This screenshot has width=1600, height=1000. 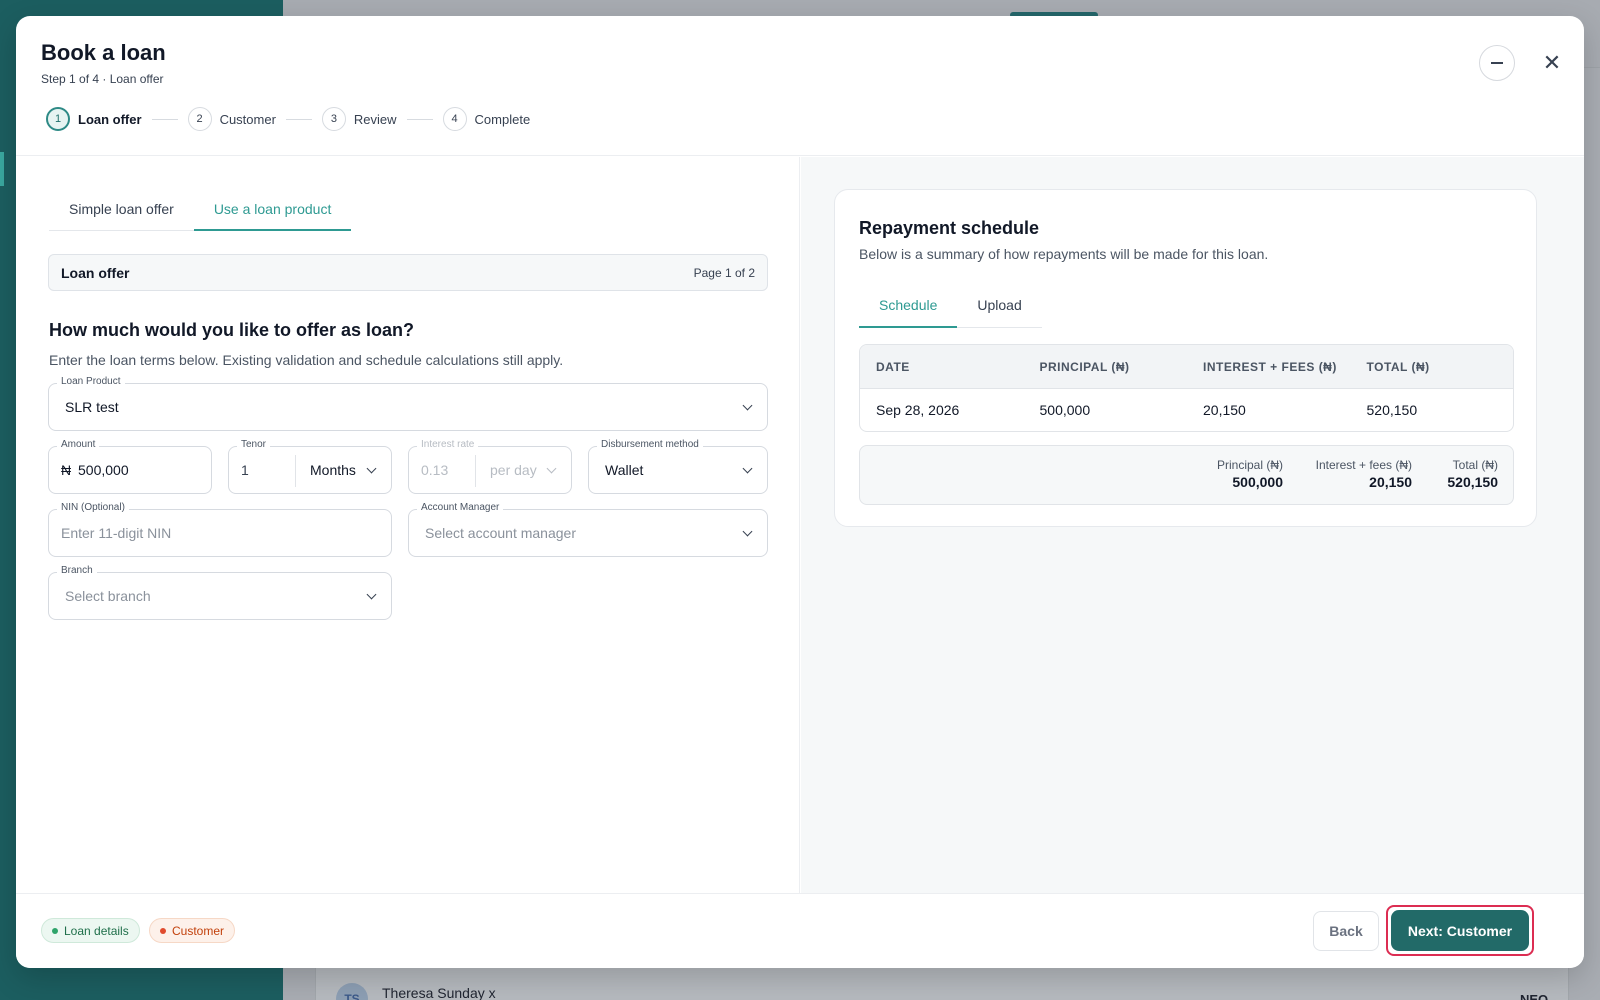 I want to click on step-complete: 4 Complete, so click(x=486, y=119).